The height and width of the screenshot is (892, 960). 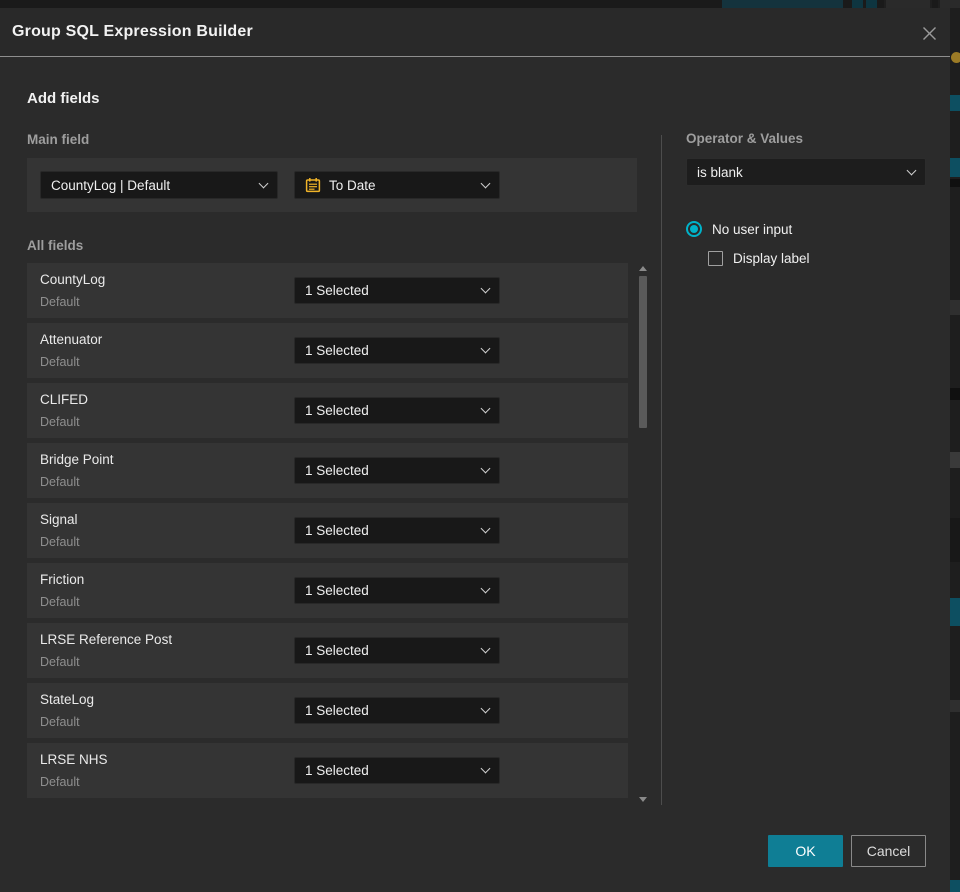 What do you see at coordinates (55, 245) in the screenshot?
I see `all-fields-label: All fields` at bounding box center [55, 245].